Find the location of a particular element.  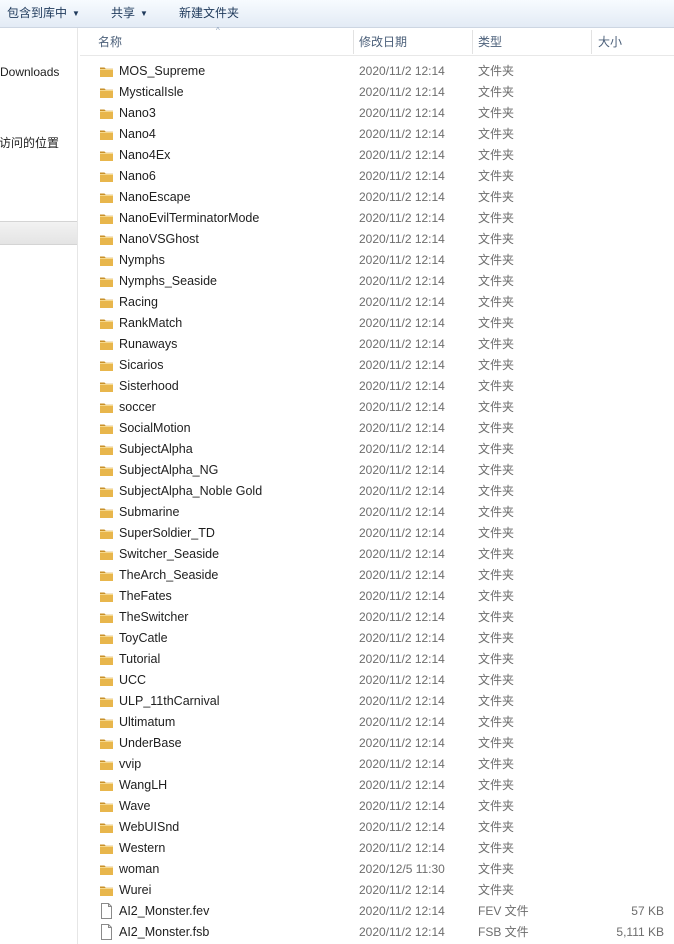

folder-row: Nymphs 2020/11/2 12:14 文件夹 is located at coordinates (377, 260).